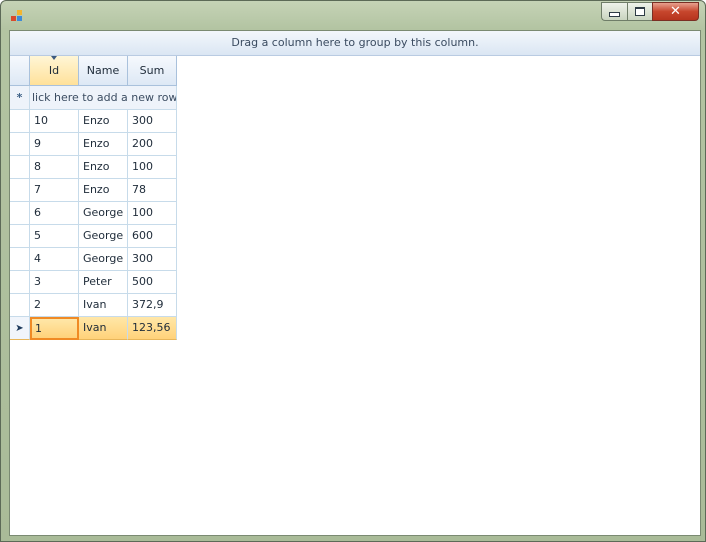 The height and width of the screenshot is (542, 706). Describe the element at coordinates (54, 236) in the screenshot. I see `cell-id: 5` at that location.